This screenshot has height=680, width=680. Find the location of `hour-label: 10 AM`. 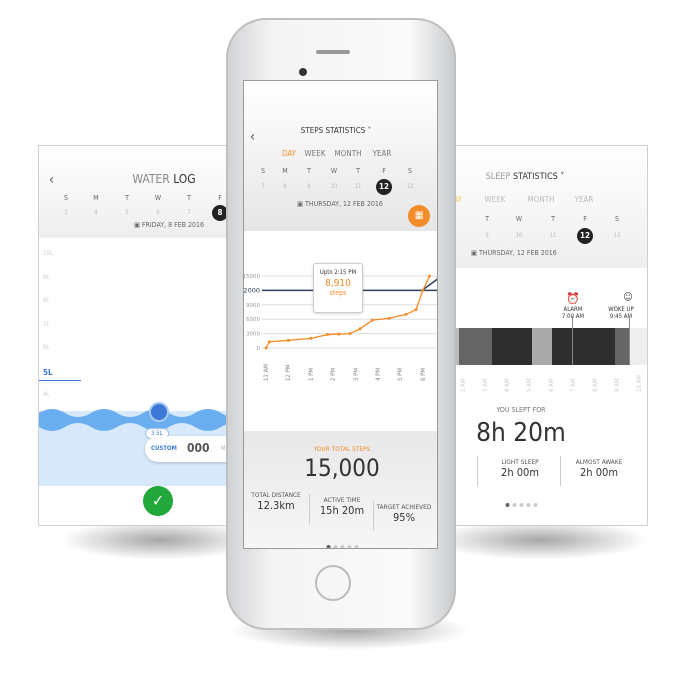

hour-label: 10 AM is located at coordinates (639, 383).